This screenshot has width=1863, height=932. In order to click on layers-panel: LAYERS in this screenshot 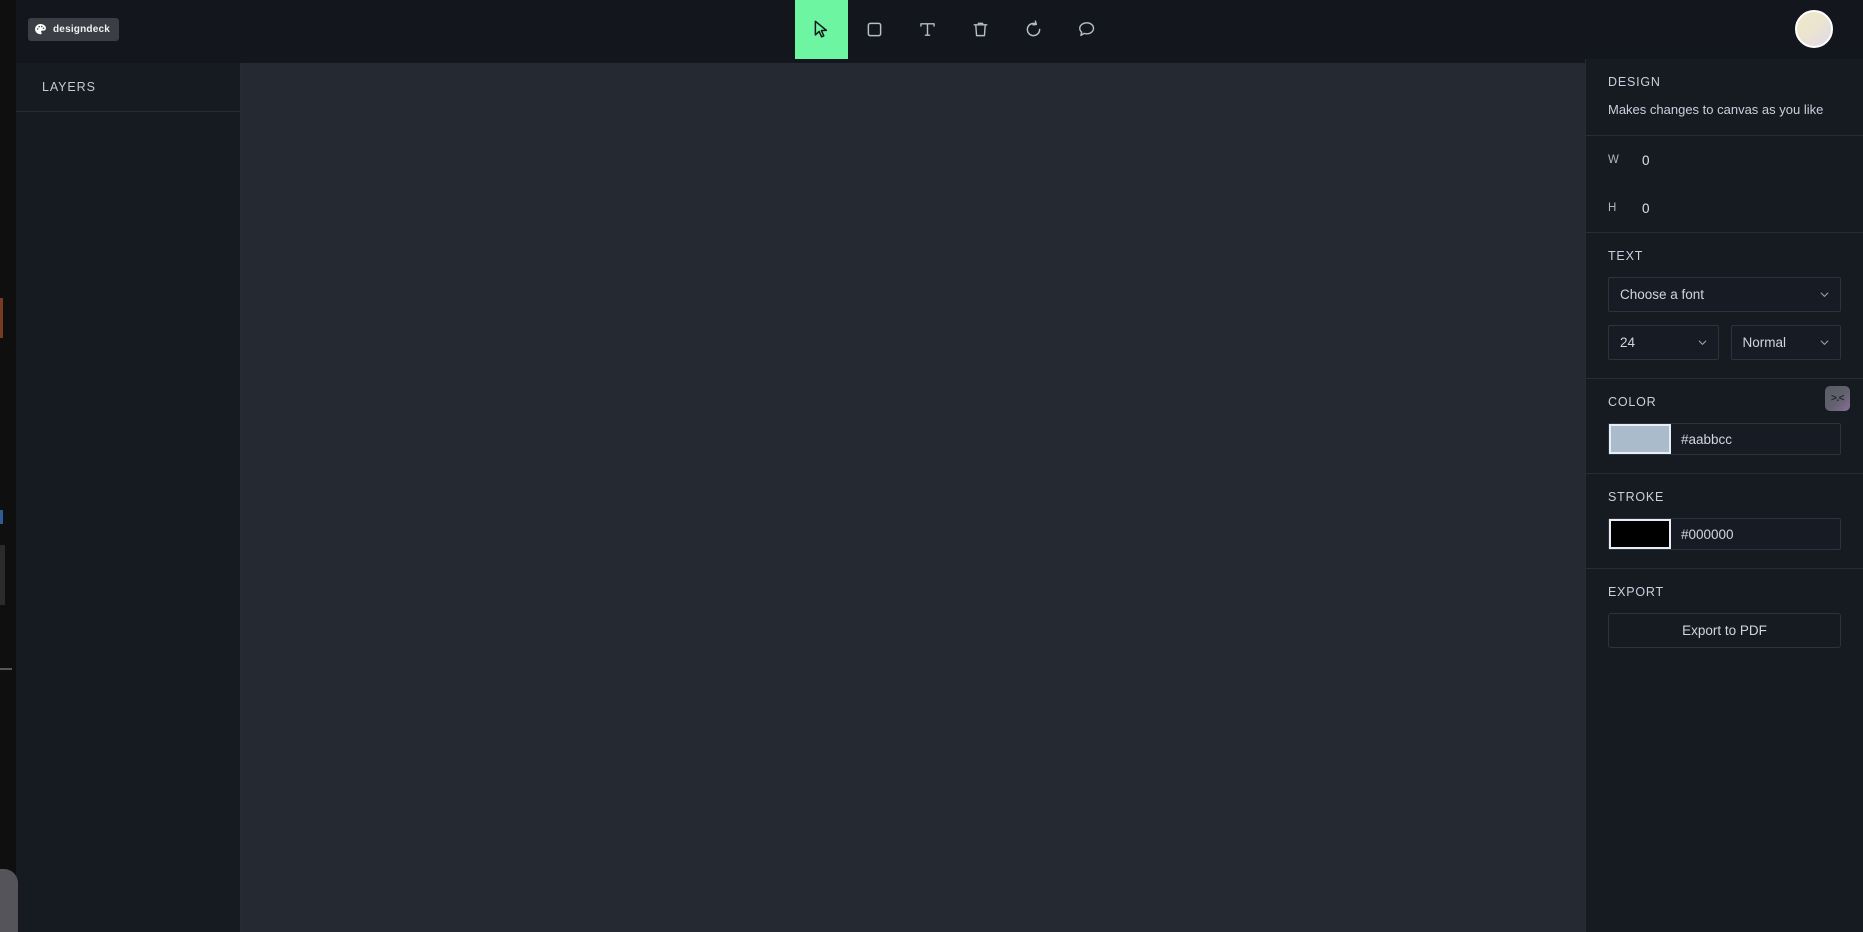, I will do `click(128, 497)`.